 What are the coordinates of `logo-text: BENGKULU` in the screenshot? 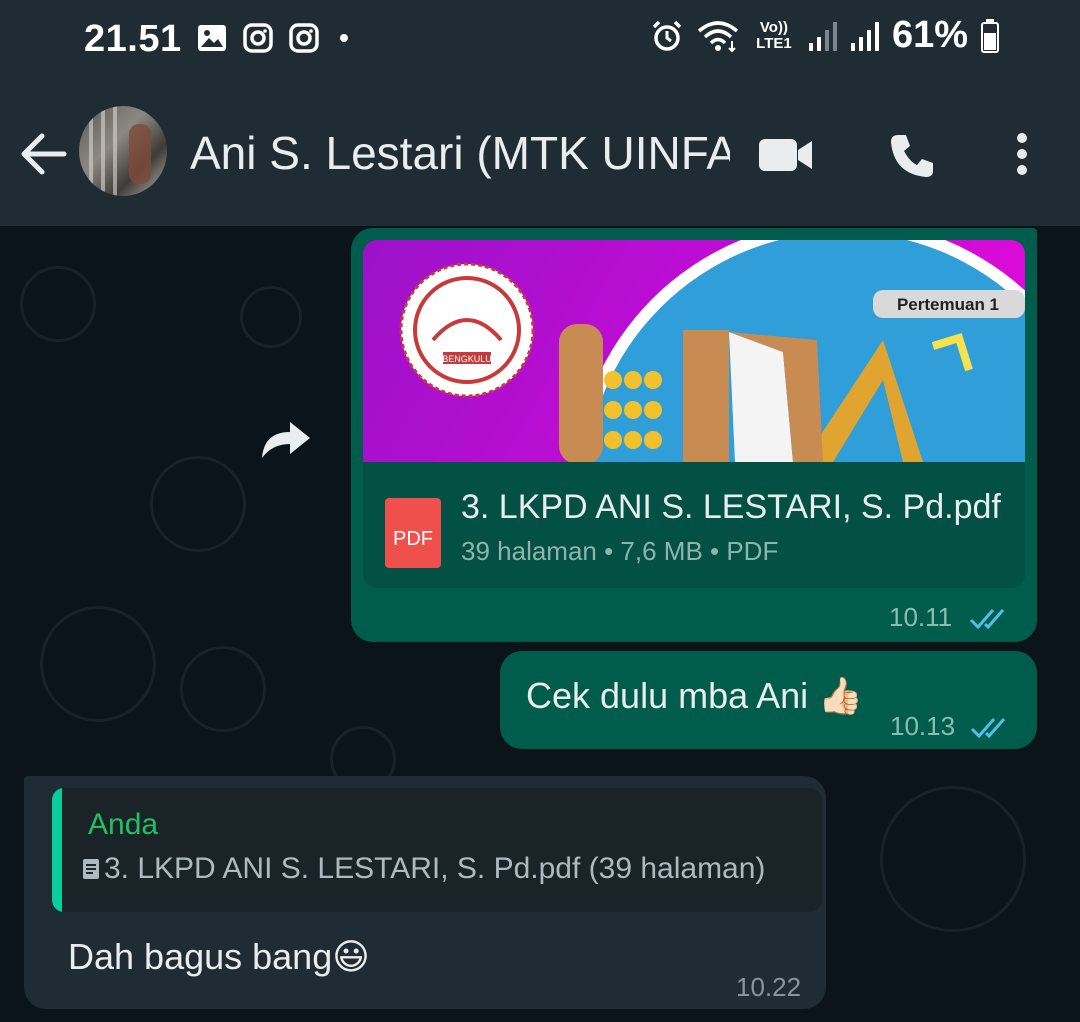 It's located at (467, 359).